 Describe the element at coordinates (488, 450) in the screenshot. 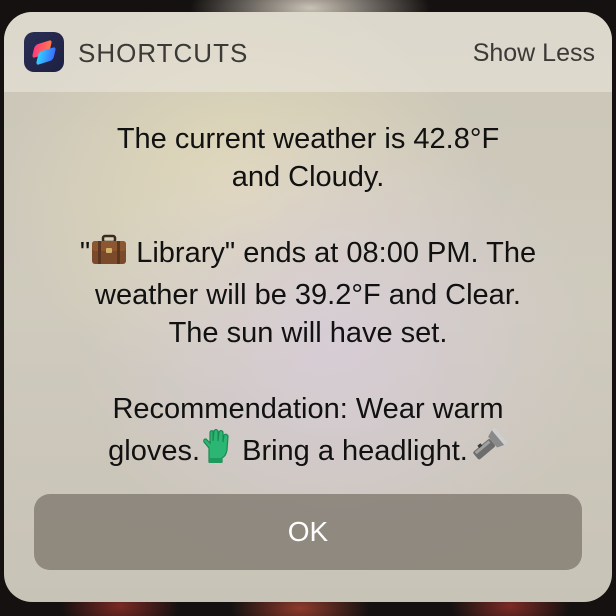

I see `flashlight-icon` at that location.